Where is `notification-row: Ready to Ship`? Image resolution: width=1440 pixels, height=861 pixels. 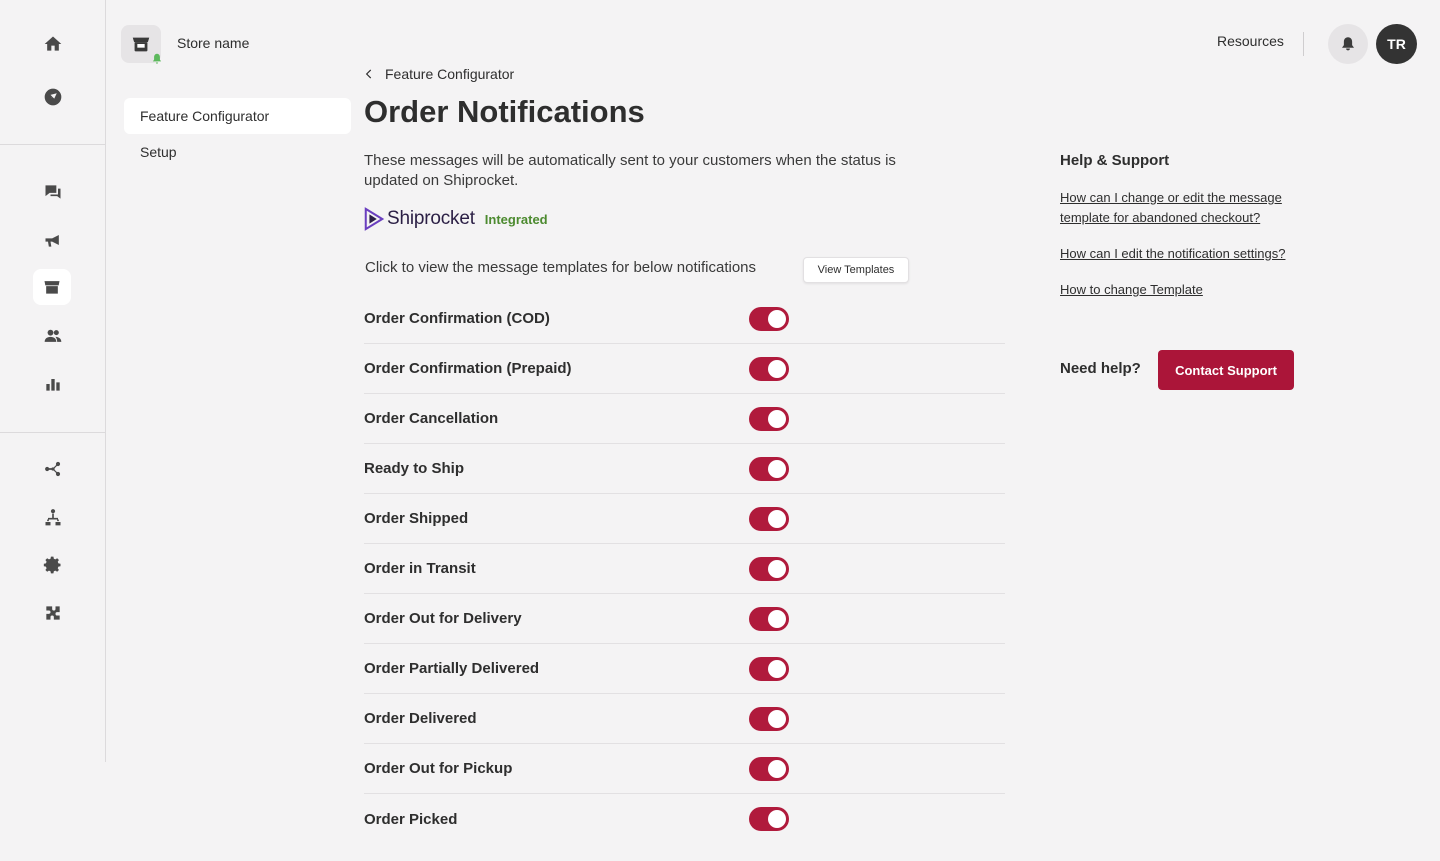
notification-row: Ready to Ship is located at coordinates (684, 469).